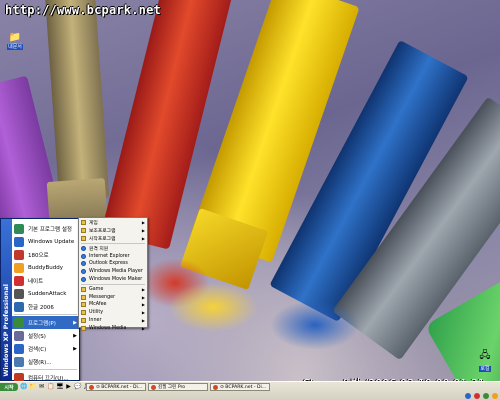 Image resolution: width=500 pixels, height=400 pixels. Describe the element at coordinates (108, 264) in the screenshot. I see `programs-menu-item-label: Outlook Express` at that location.